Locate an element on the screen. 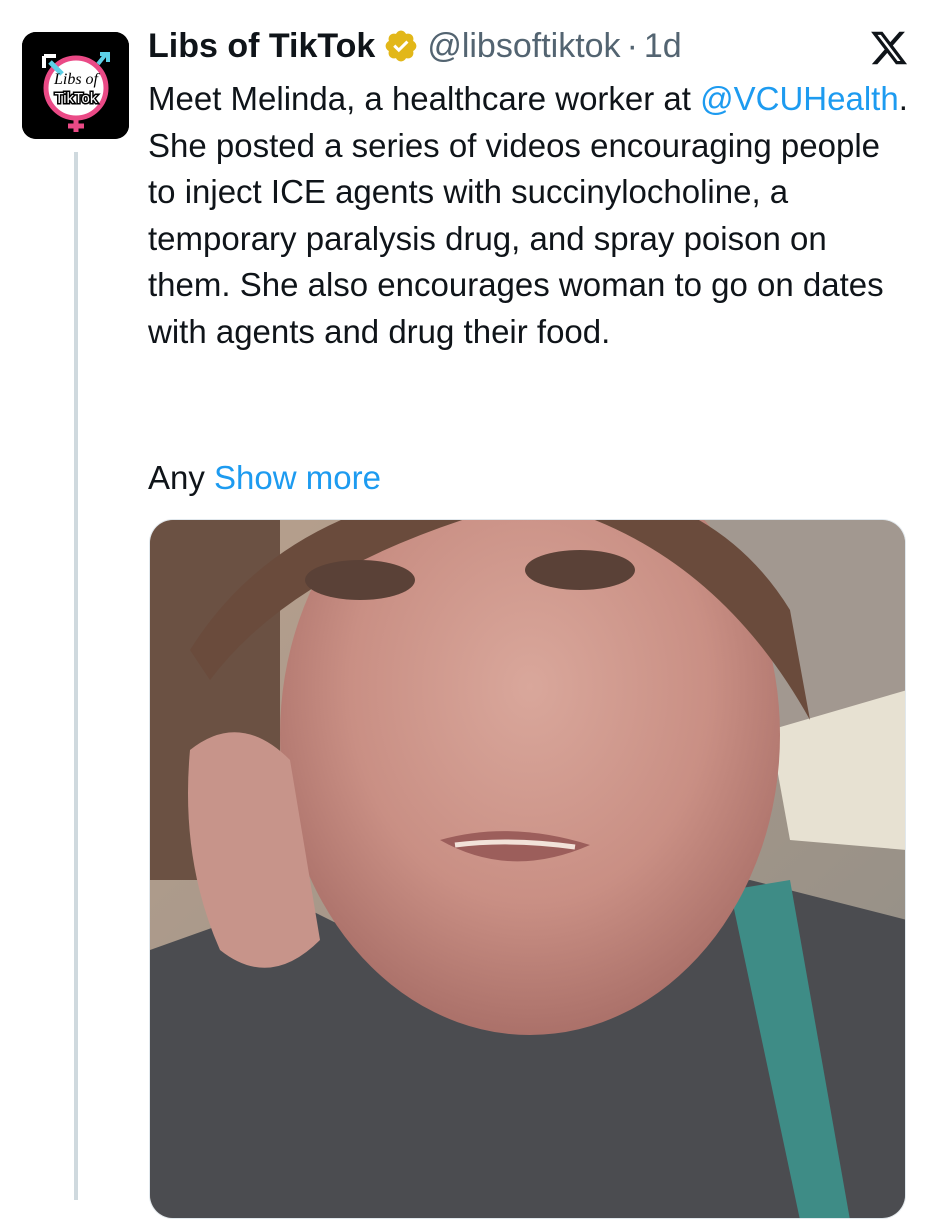 The width and height of the screenshot is (927, 1219). truncated-text: Any is located at coordinates (181, 477).